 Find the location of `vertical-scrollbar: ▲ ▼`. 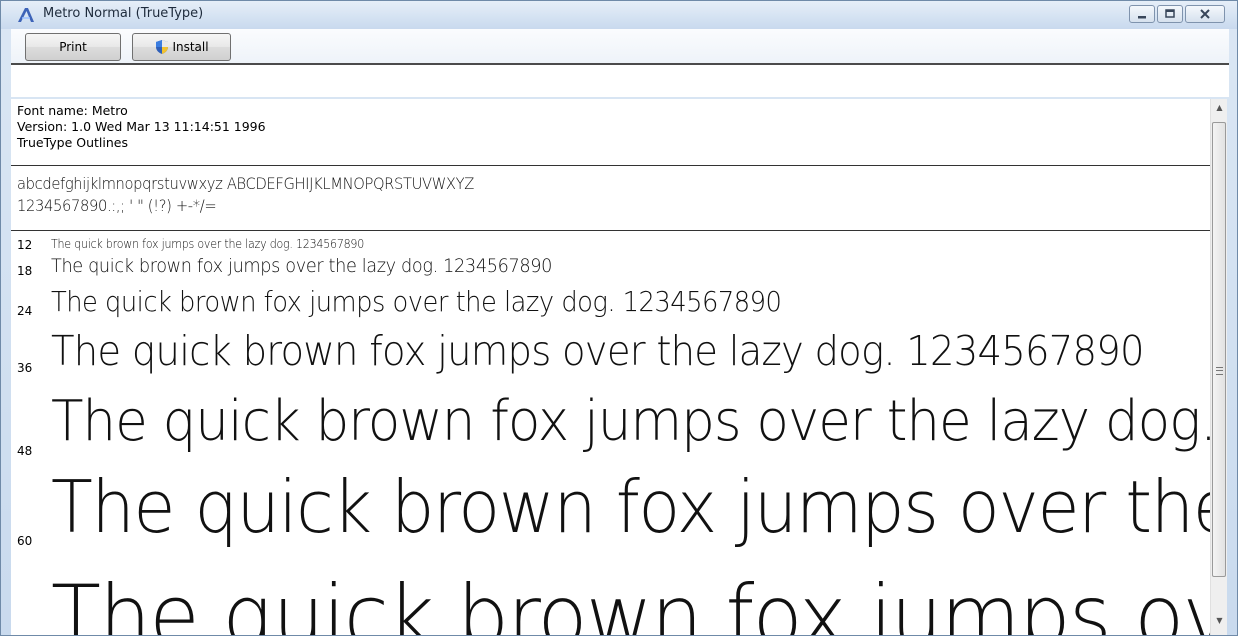

vertical-scrollbar: ▲ ▼ is located at coordinates (1219, 367).